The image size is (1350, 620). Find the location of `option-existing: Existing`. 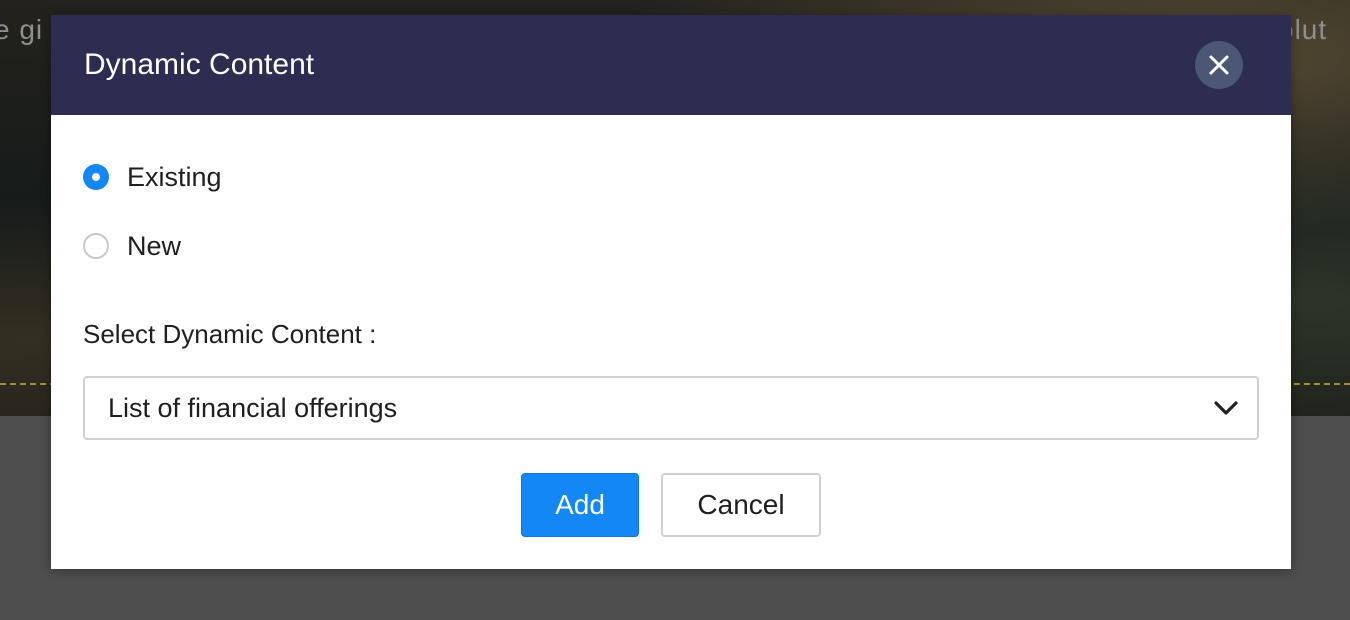

option-existing: Existing is located at coordinates (152, 177).